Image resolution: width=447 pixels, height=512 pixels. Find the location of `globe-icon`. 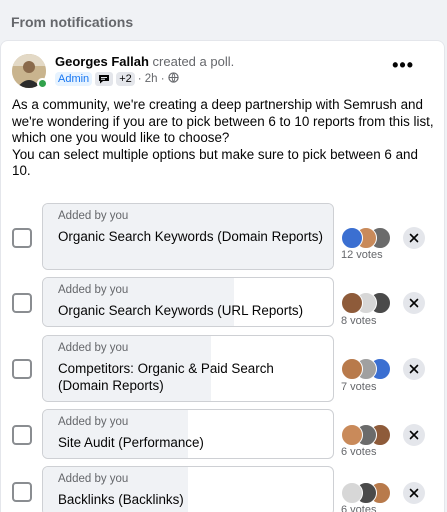

globe-icon is located at coordinates (173, 79).